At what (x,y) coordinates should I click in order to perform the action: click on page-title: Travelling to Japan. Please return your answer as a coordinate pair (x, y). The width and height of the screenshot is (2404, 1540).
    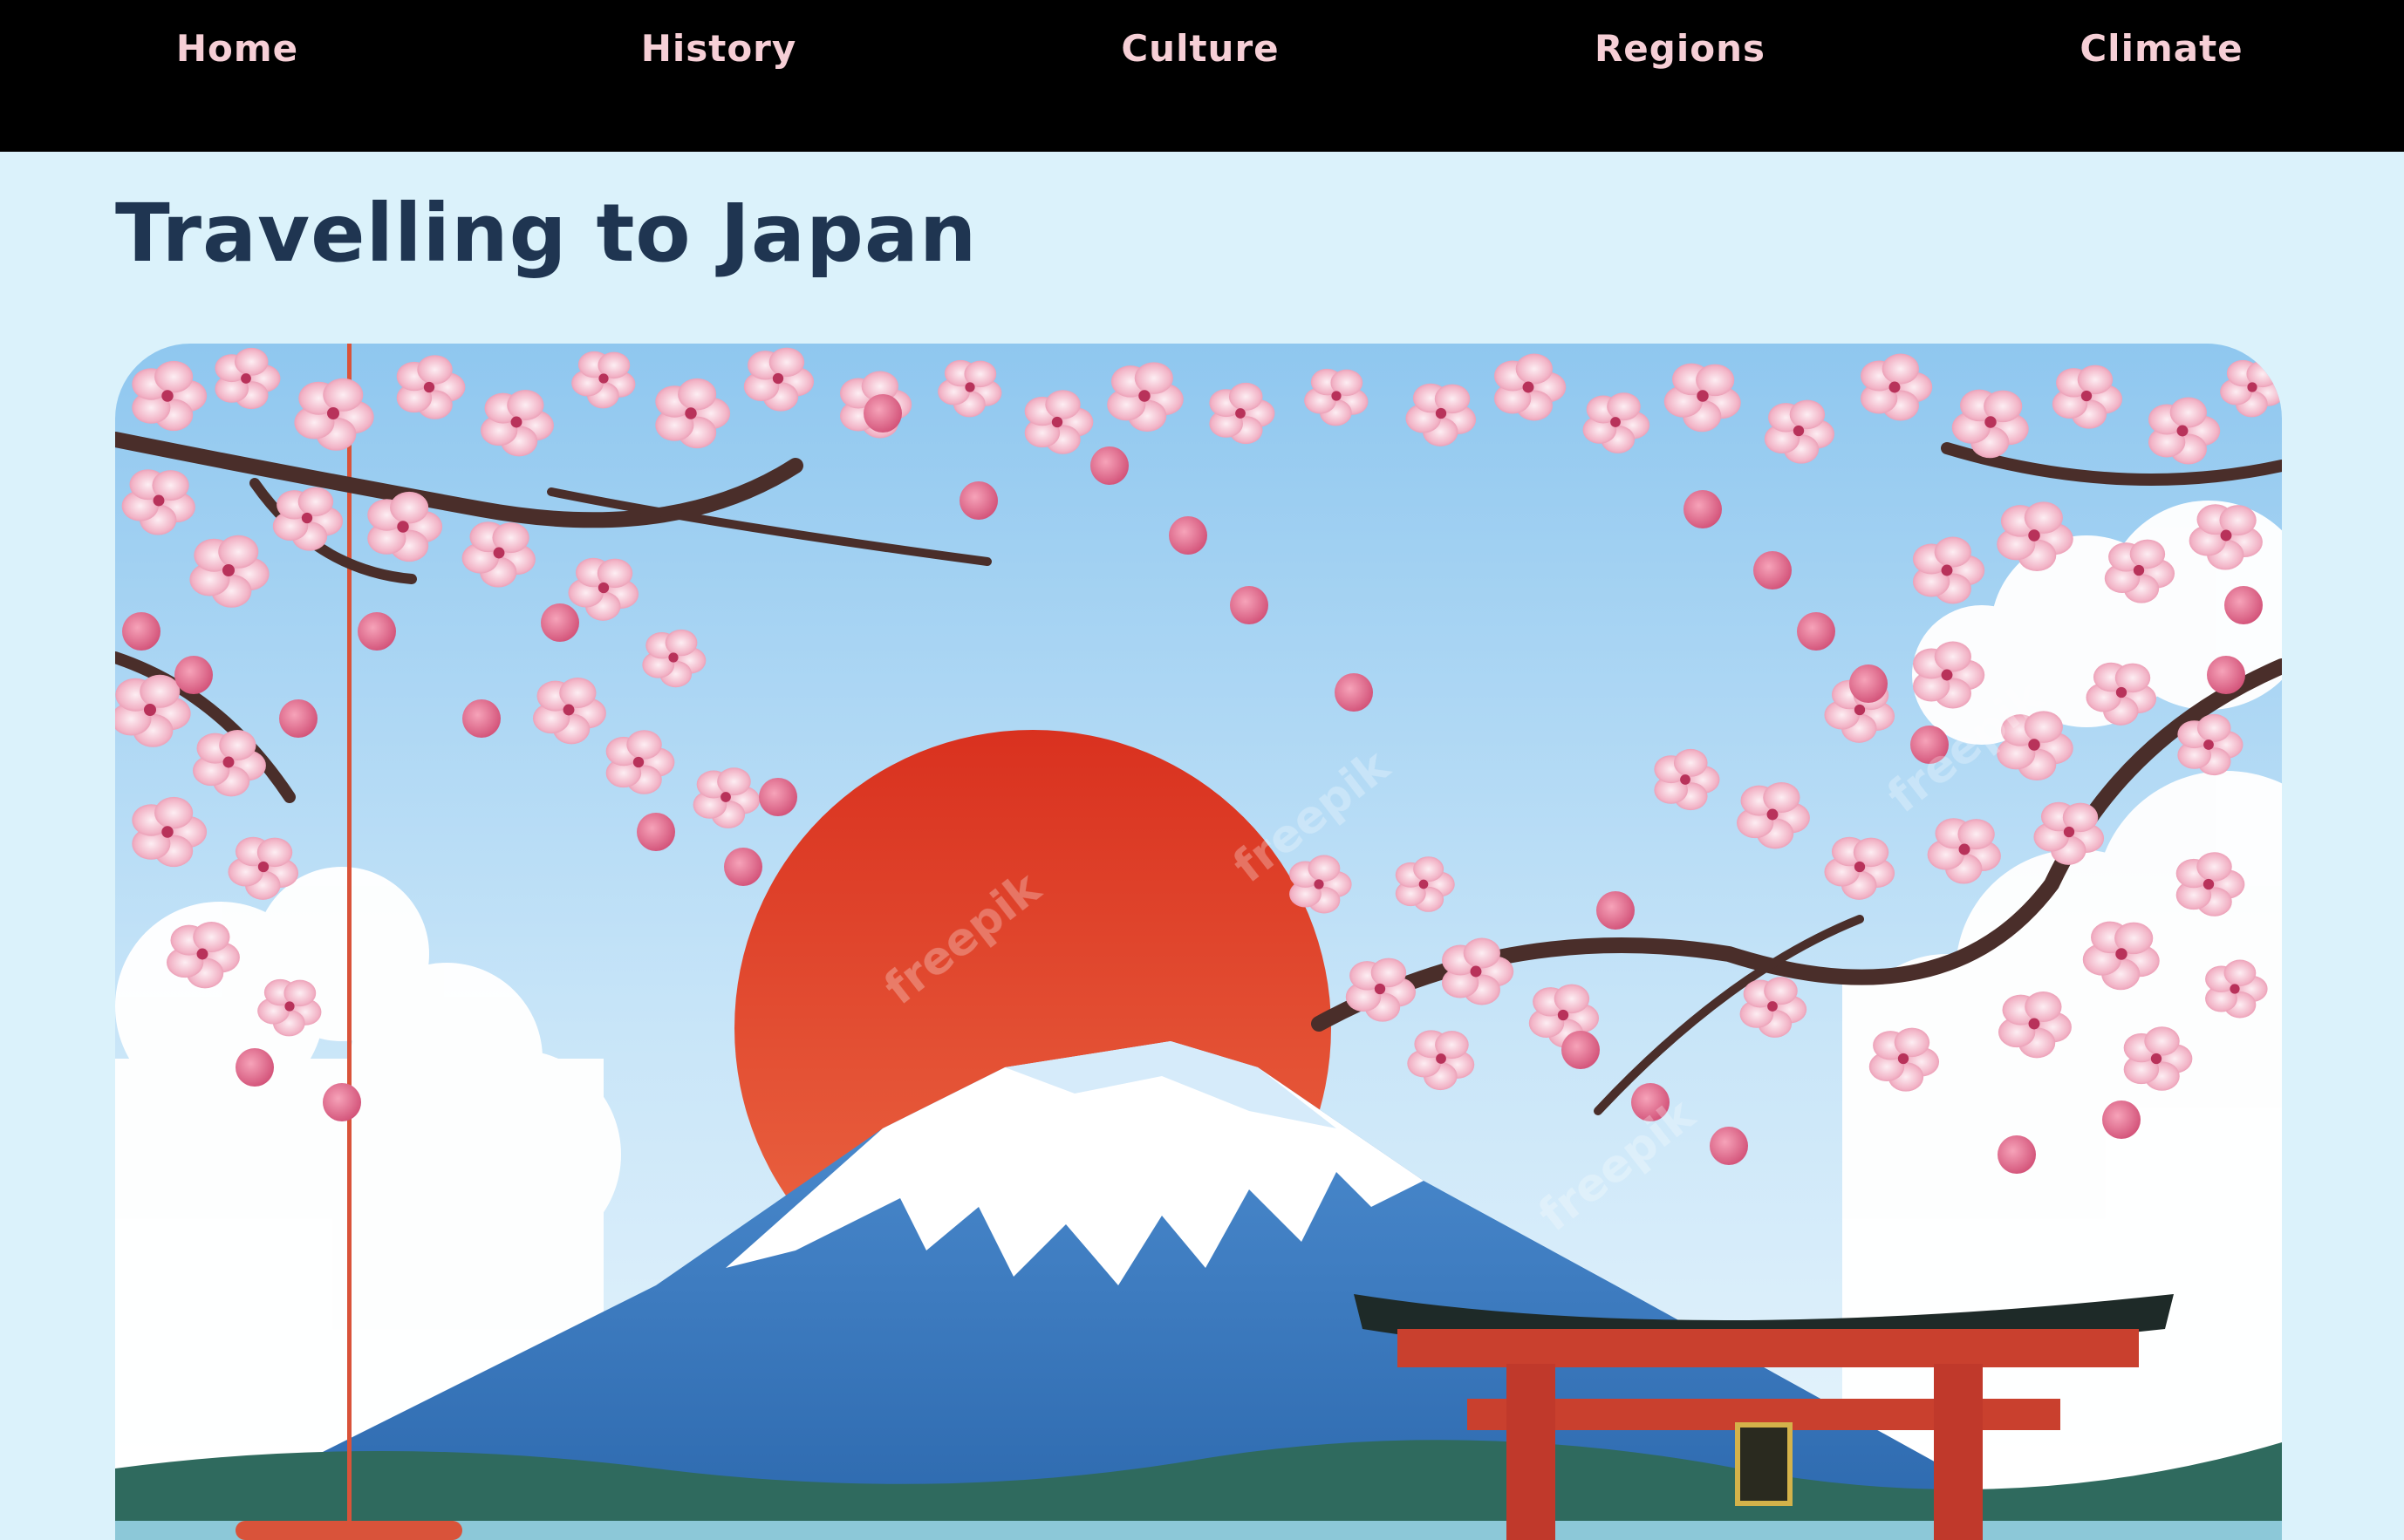
    Looking at the image, I should click on (547, 234).